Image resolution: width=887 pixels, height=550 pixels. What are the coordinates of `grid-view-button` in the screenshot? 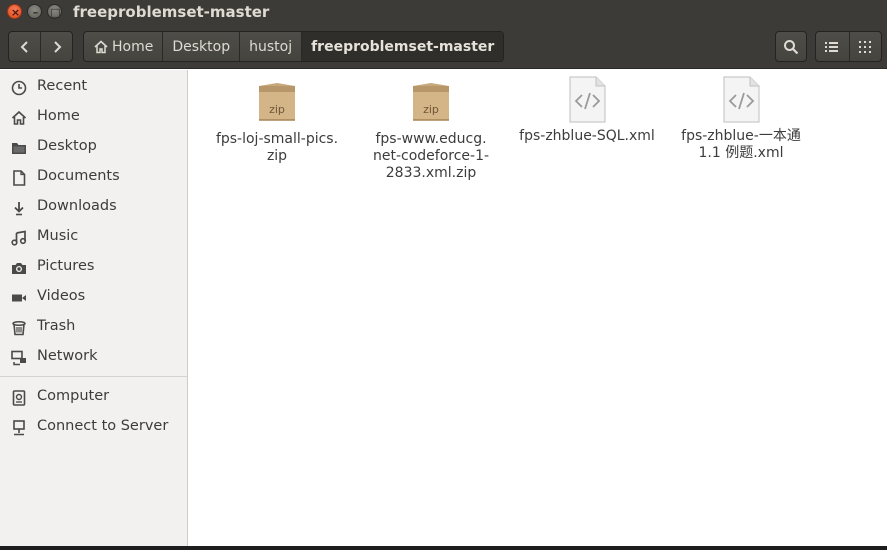 It's located at (865, 46).